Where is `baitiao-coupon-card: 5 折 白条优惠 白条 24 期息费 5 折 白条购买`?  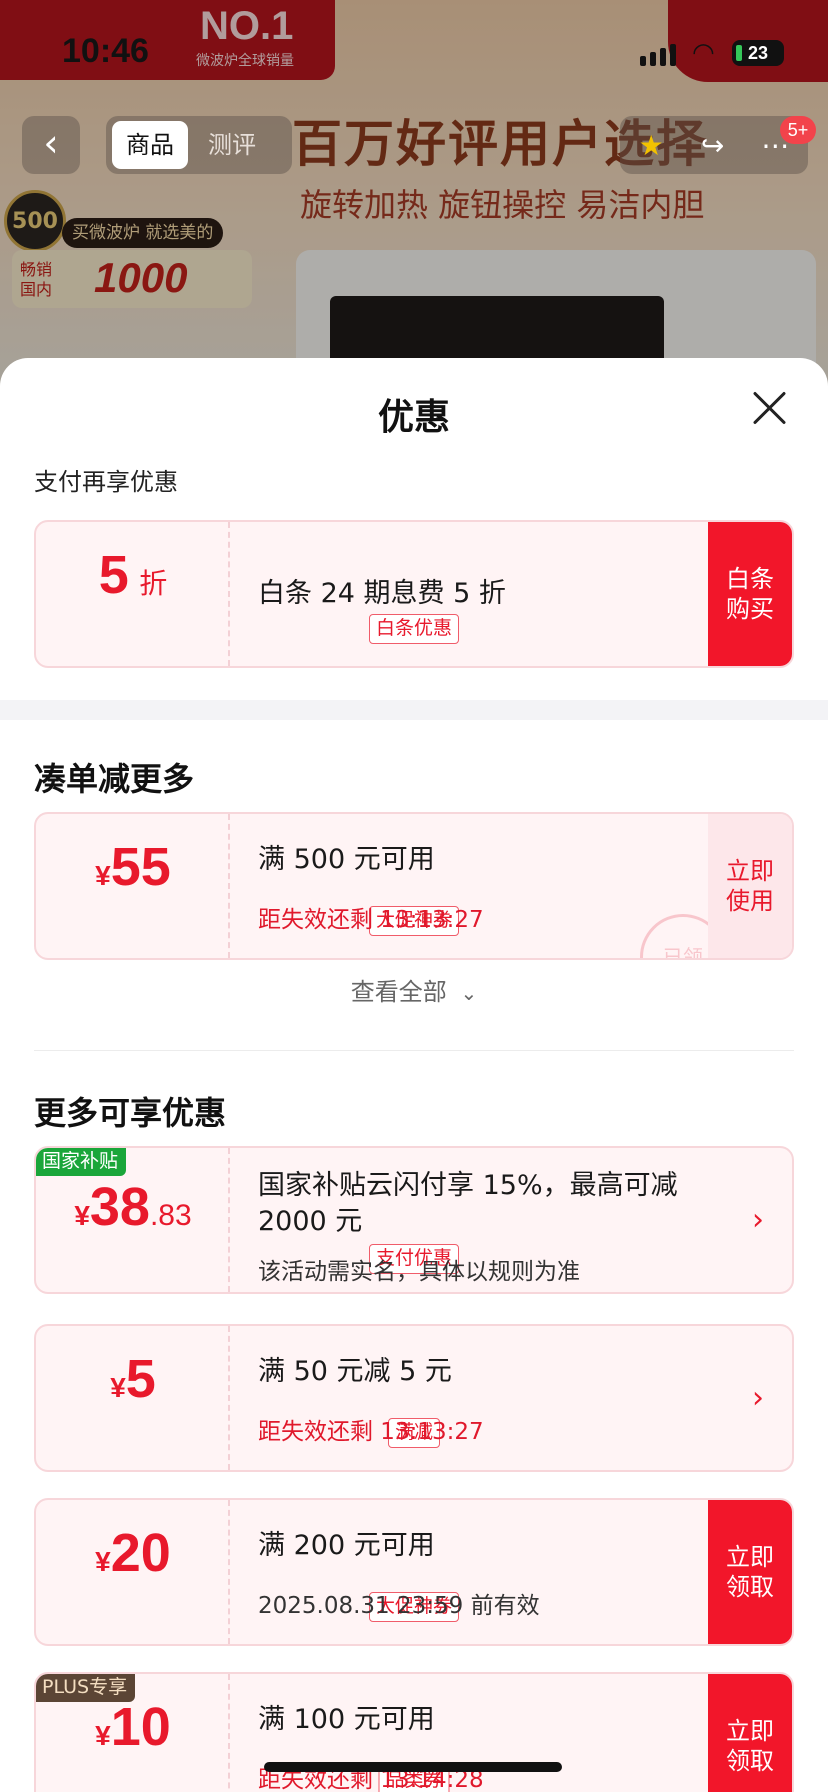
baitiao-coupon-card: 5 折 白条优惠 白条 24 期息费 5 折 白条购买 is located at coordinates (414, 594).